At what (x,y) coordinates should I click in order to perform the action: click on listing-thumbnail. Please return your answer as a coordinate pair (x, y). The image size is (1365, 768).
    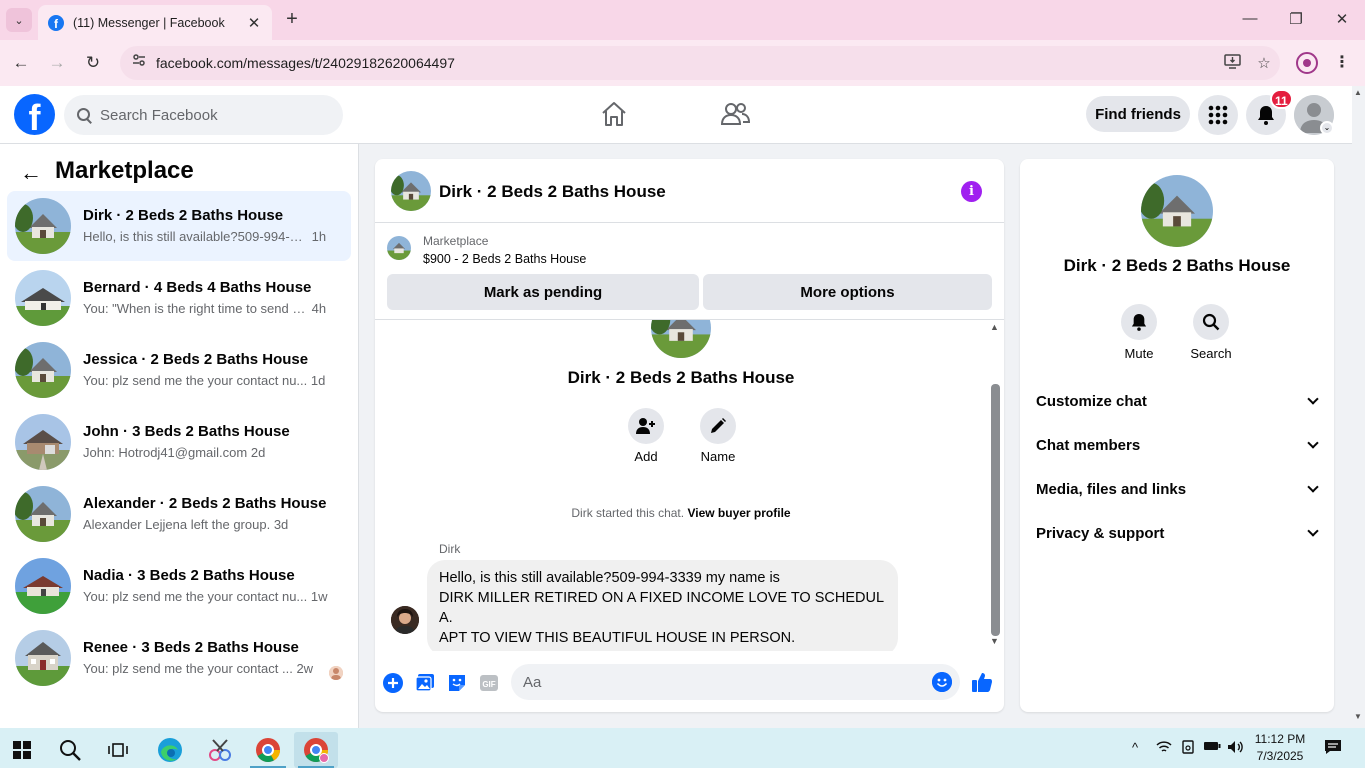
    Looking at the image, I should click on (399, 248).